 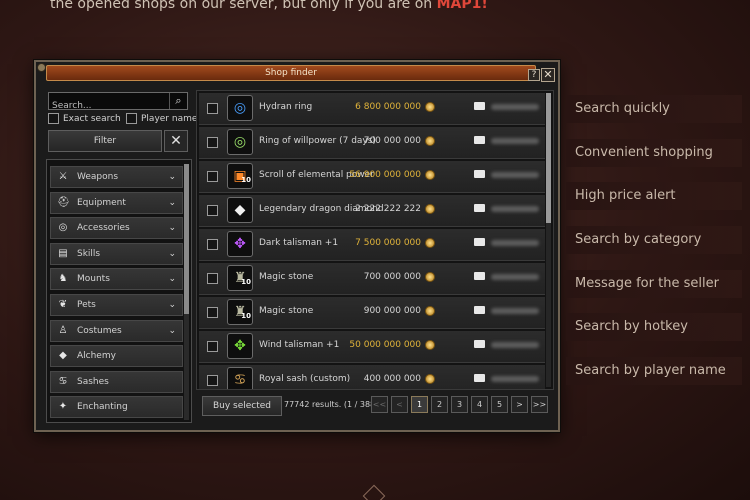 What do you see at coordinates (439, 404) in the screenshot?
I see `page-button: 2` at bounding box center [439, 404].